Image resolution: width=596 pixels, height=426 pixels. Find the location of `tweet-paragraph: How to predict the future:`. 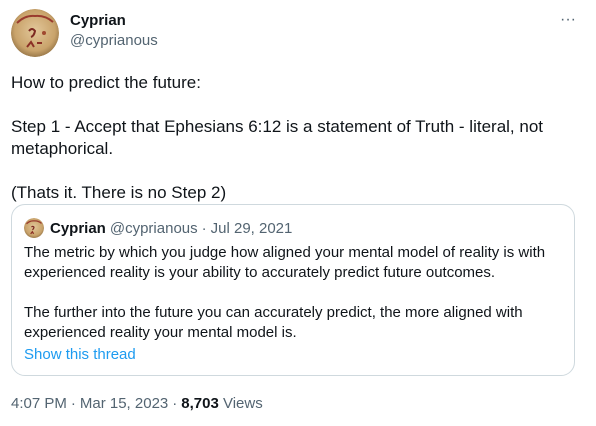

tweet-paragraph: How to predict the future: is located at coordinates (106, 82).